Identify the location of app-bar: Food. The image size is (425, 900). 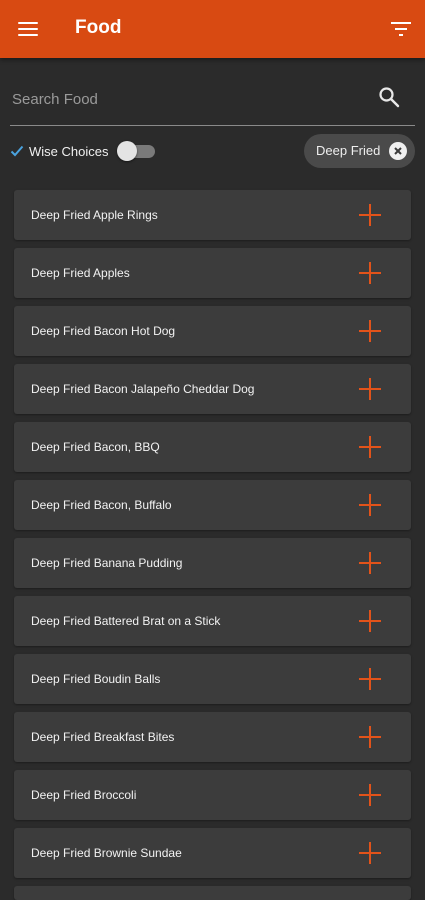
(212, 29).